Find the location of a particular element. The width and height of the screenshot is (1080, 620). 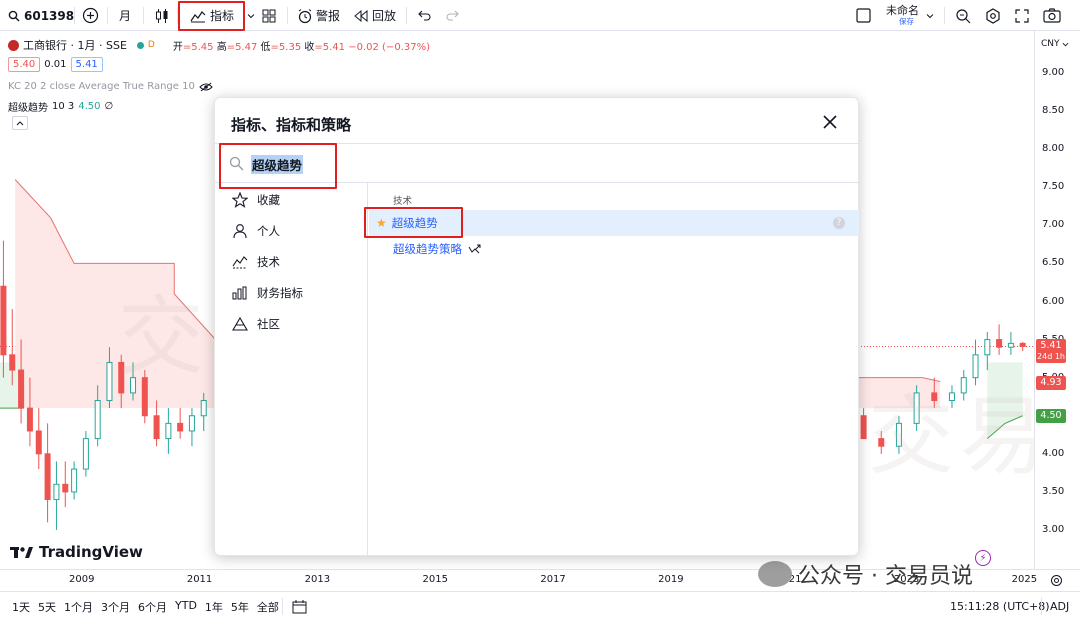

price-tick: 6.00 is located at coordinates (1053, 301).